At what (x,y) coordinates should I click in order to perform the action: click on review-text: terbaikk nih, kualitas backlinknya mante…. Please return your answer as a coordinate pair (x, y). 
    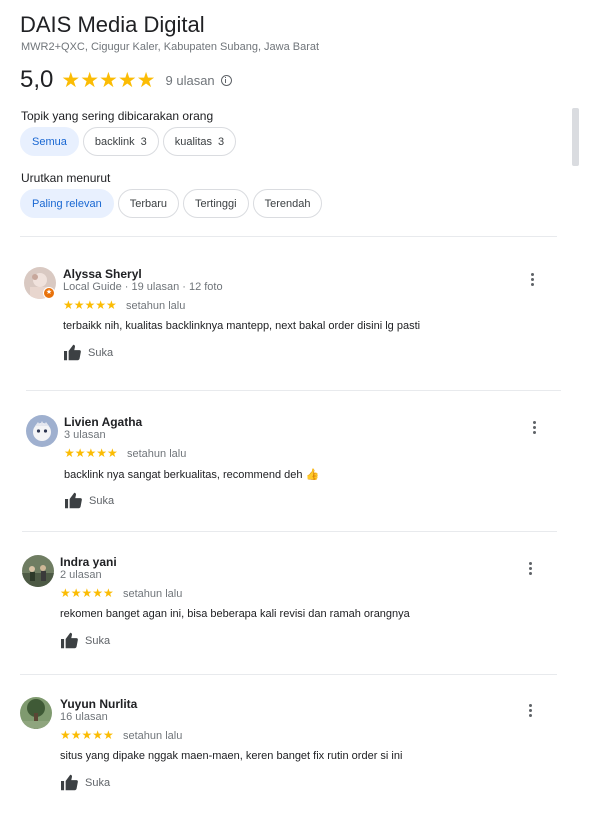
    Looking at the image, I should click on (242, 326).